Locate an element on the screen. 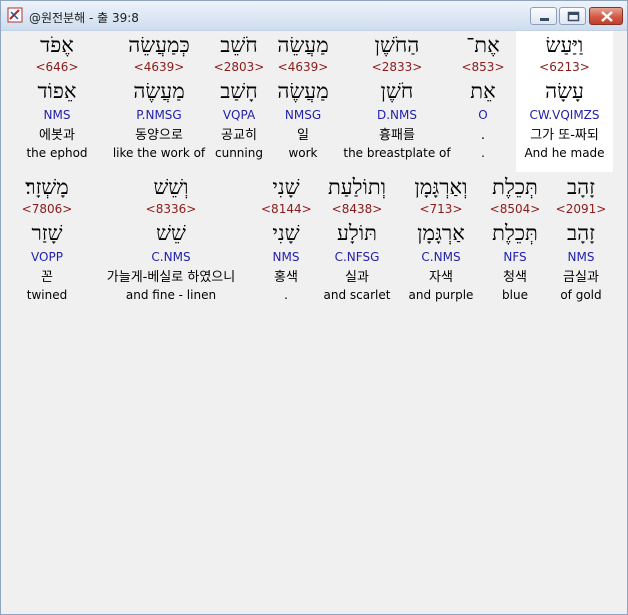 The image size is (628, 615). hebrew-lemma: תְּכֵלֶת is located at coordinates (515, 233).